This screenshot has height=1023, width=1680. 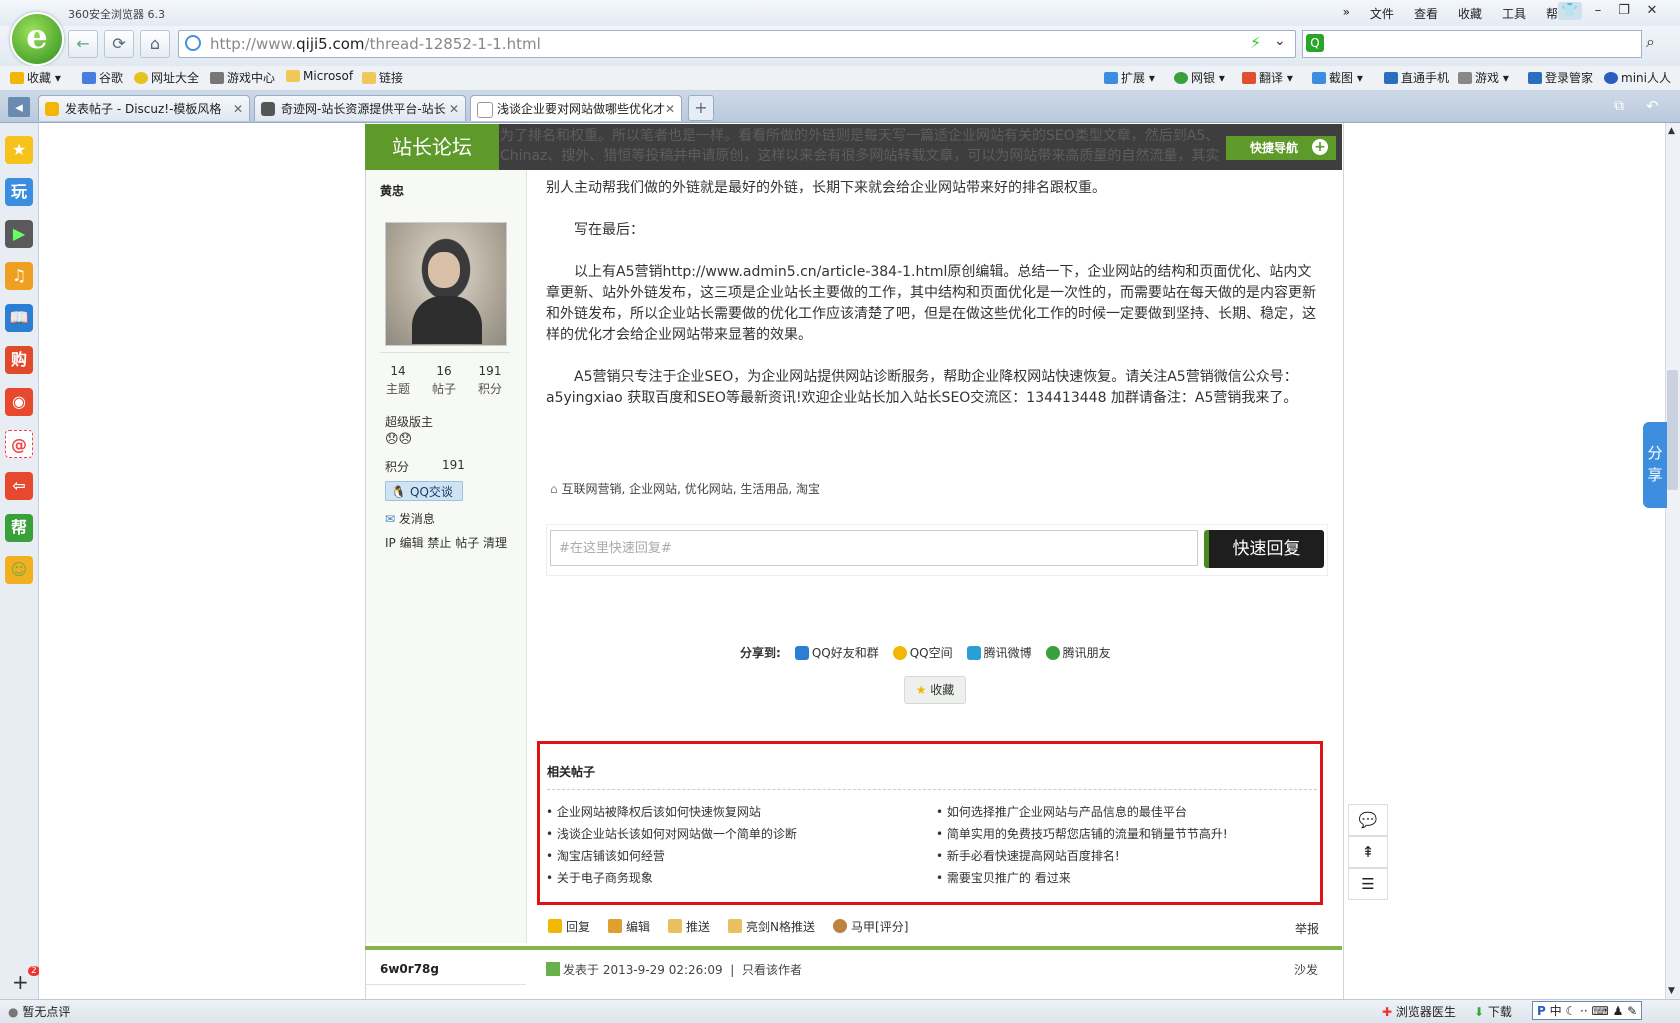 I want to click on mail-icon: @, so click(x=19, y=444).